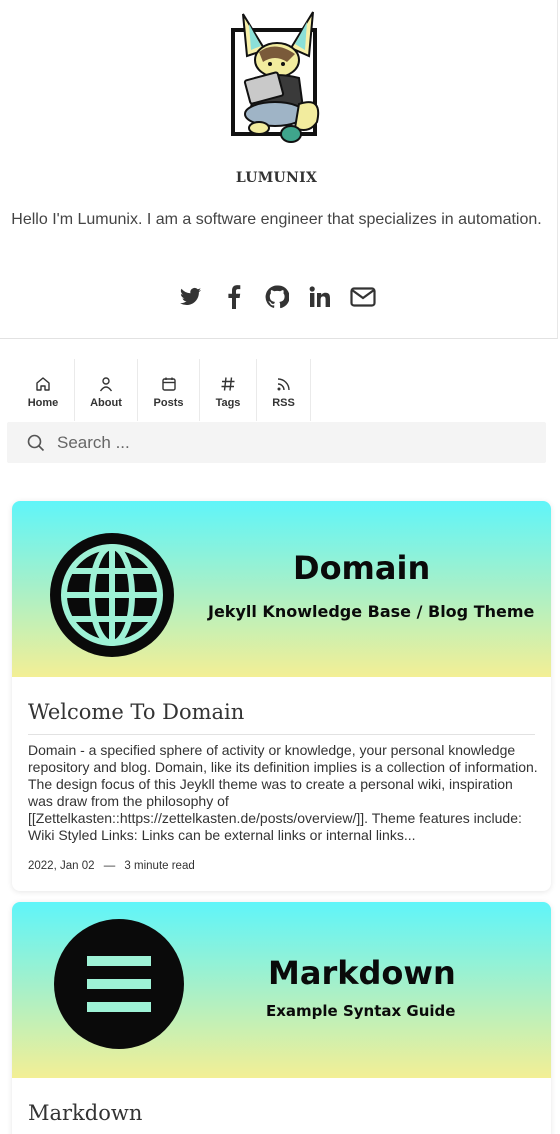 This screenshot has width=560, height=1134. I want to click on email-icon, so click(362, 297).